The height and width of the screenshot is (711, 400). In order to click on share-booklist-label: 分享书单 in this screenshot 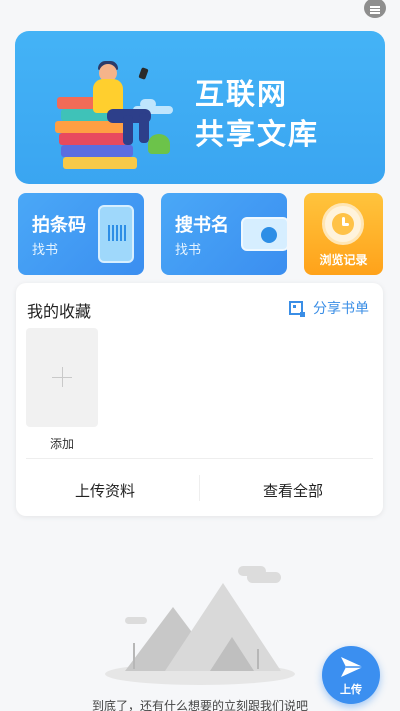, I will do `click(341, 309)`.